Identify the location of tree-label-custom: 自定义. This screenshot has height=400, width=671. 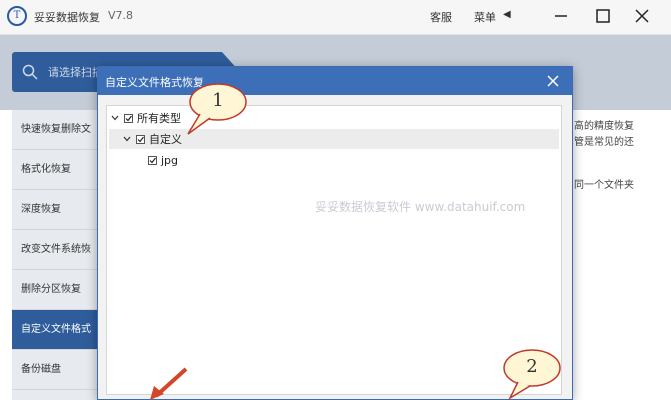
(165, 139).